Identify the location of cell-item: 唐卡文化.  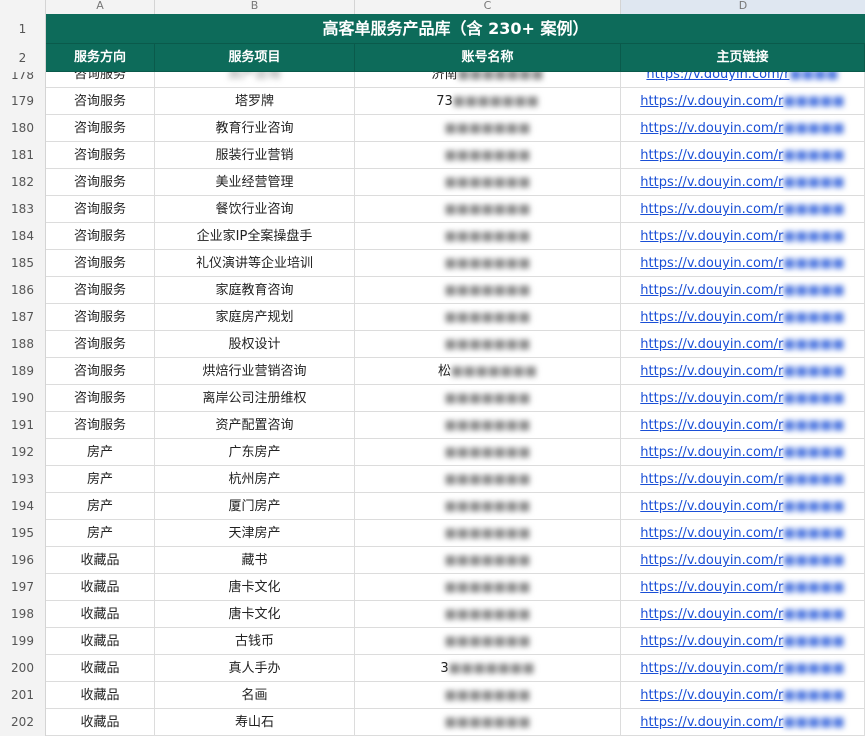
(255, 614).